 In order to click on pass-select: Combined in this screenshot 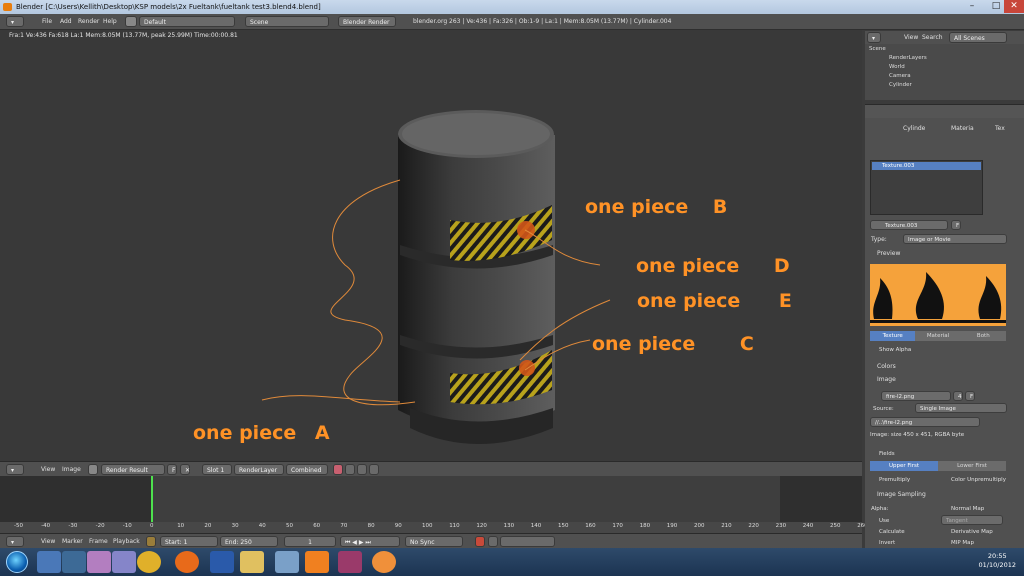, I will do `click(307, 469)`.